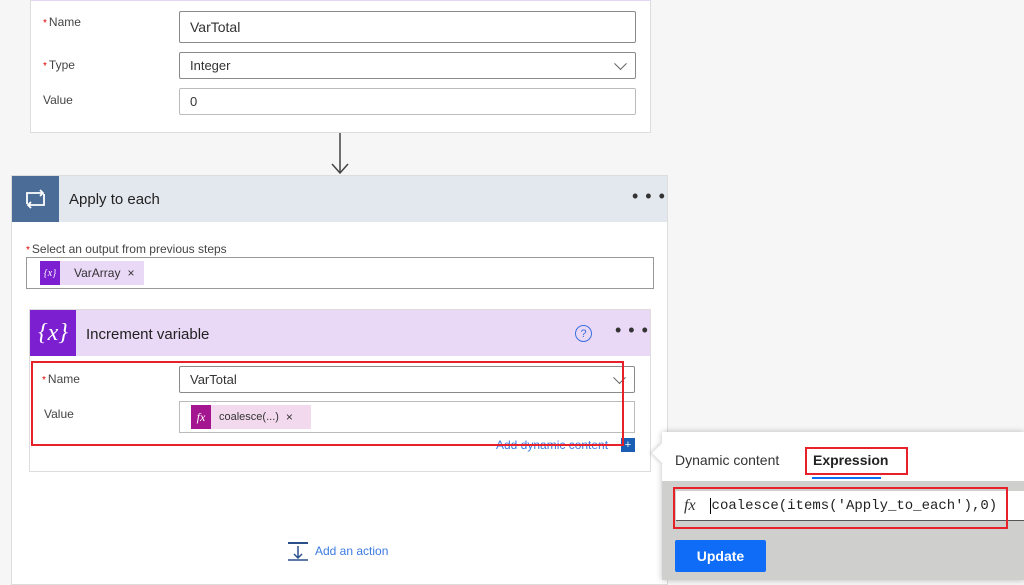 The height and width of the screenshot is (585, 1024). Describe the element at coordinates (407, 101) in the screenshot. I see `value-input: 0` at that location.